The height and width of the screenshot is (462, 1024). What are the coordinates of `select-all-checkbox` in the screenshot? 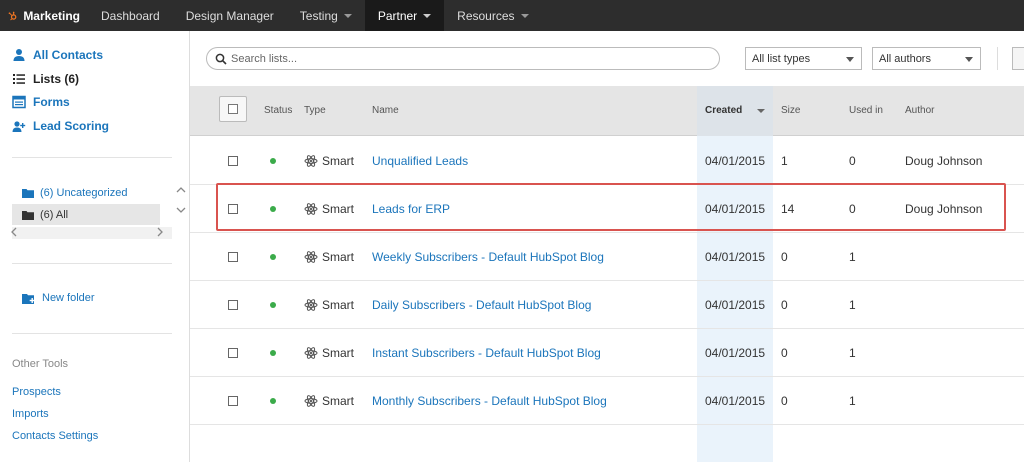 It's located at (233, 109).